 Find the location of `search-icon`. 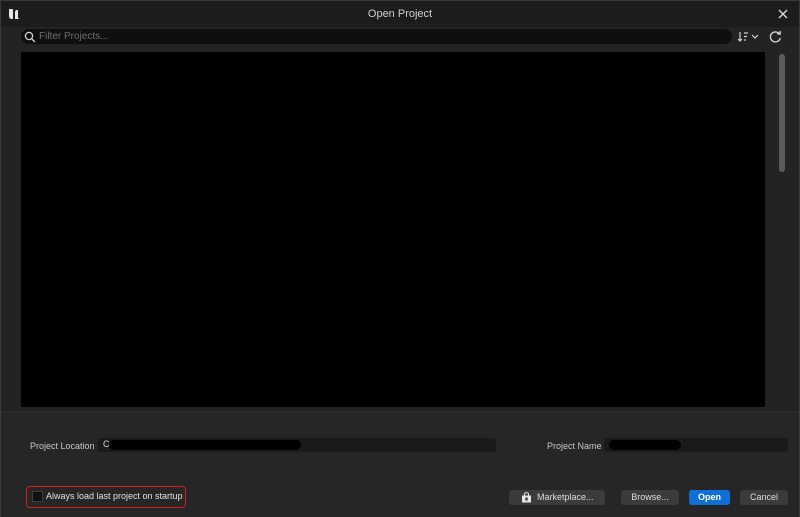

search-icon is located at coordinates (30, 37).